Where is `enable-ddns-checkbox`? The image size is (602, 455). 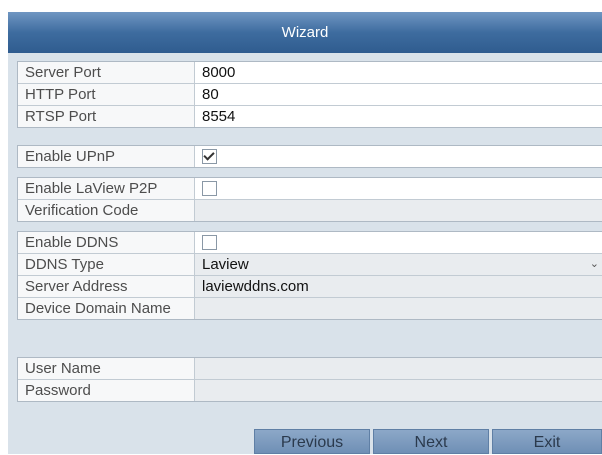 enable-ddns-checkbox is located at coordinates (209, 242).